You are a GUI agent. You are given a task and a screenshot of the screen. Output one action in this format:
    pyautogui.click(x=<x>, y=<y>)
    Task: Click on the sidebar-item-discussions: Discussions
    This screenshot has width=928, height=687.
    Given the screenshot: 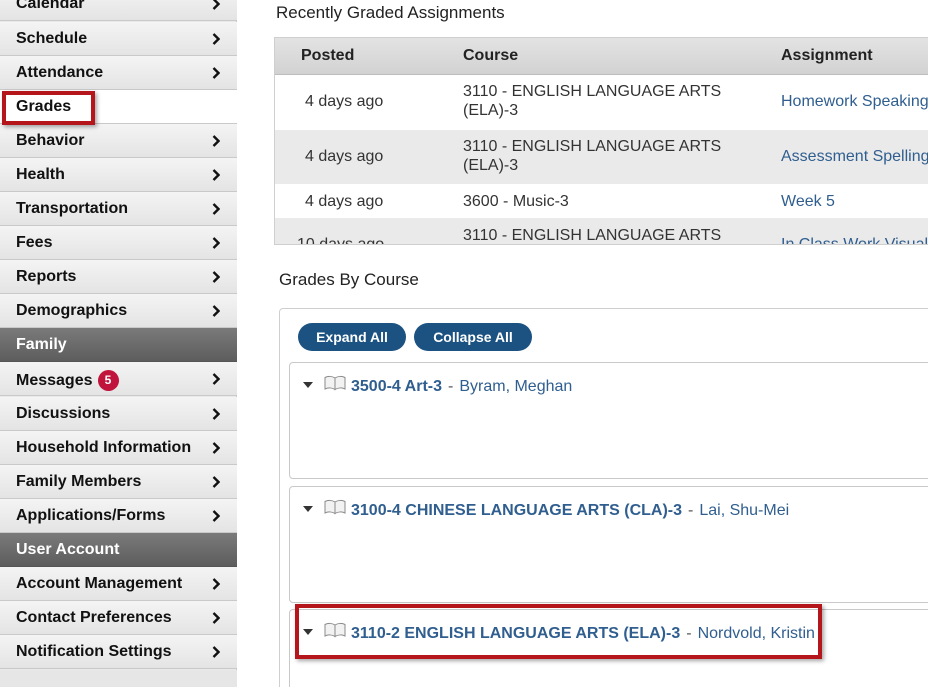 What is the action you would take?
    pyautogui.click(x=118, y=414)
    